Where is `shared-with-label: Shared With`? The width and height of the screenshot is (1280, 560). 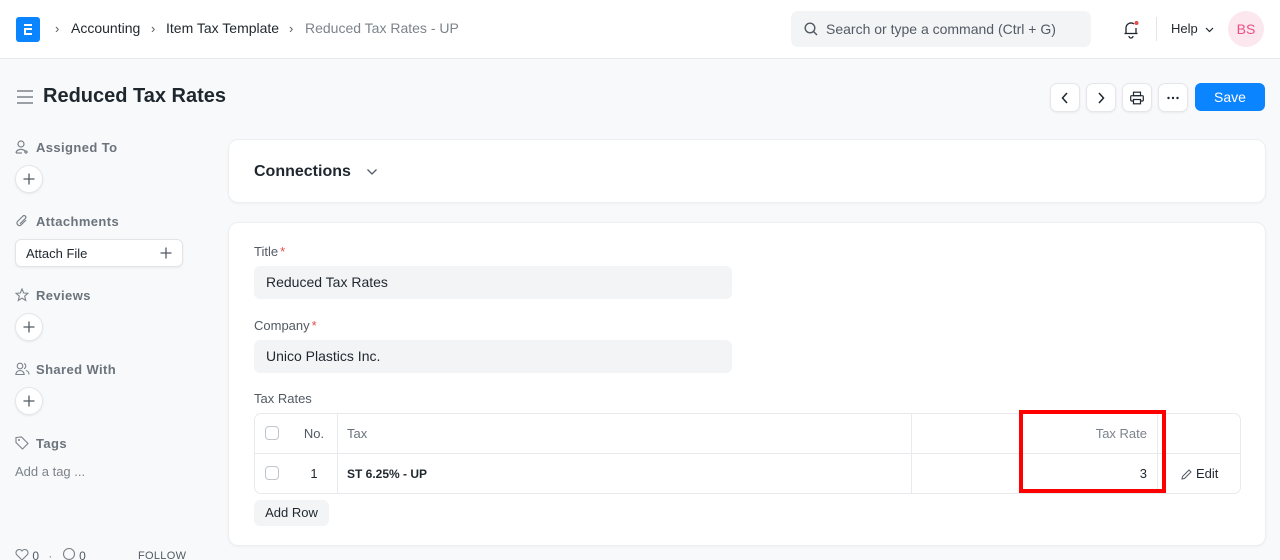
shared-with-label: Shared With is located at coordinates (76, 369).